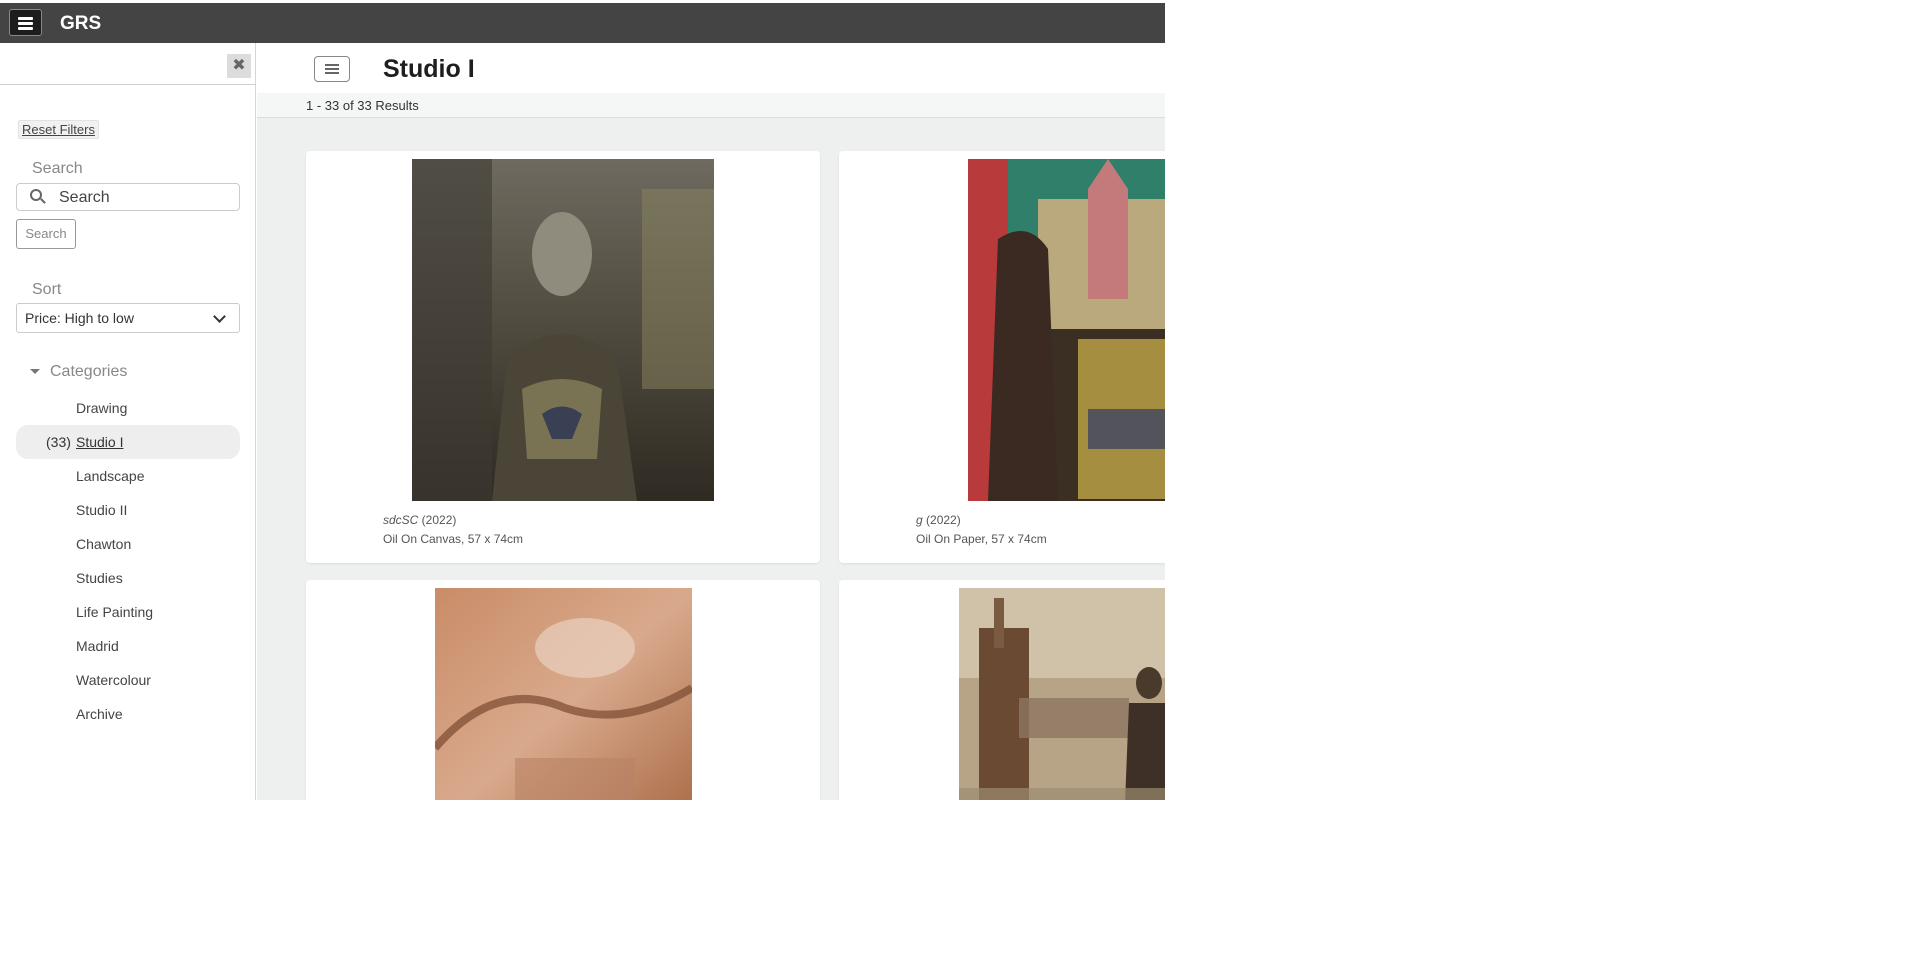 This screenshot has width=1919, height=961. Describe the element at coordinates (36, 195) in the screenshot. I see `search-icon` at that location.